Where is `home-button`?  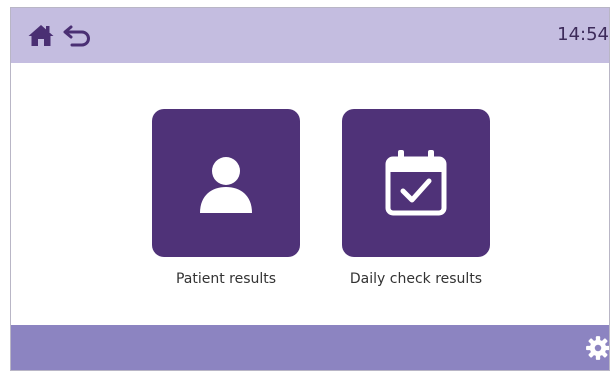 home-button is located at coordinates (41, 35).